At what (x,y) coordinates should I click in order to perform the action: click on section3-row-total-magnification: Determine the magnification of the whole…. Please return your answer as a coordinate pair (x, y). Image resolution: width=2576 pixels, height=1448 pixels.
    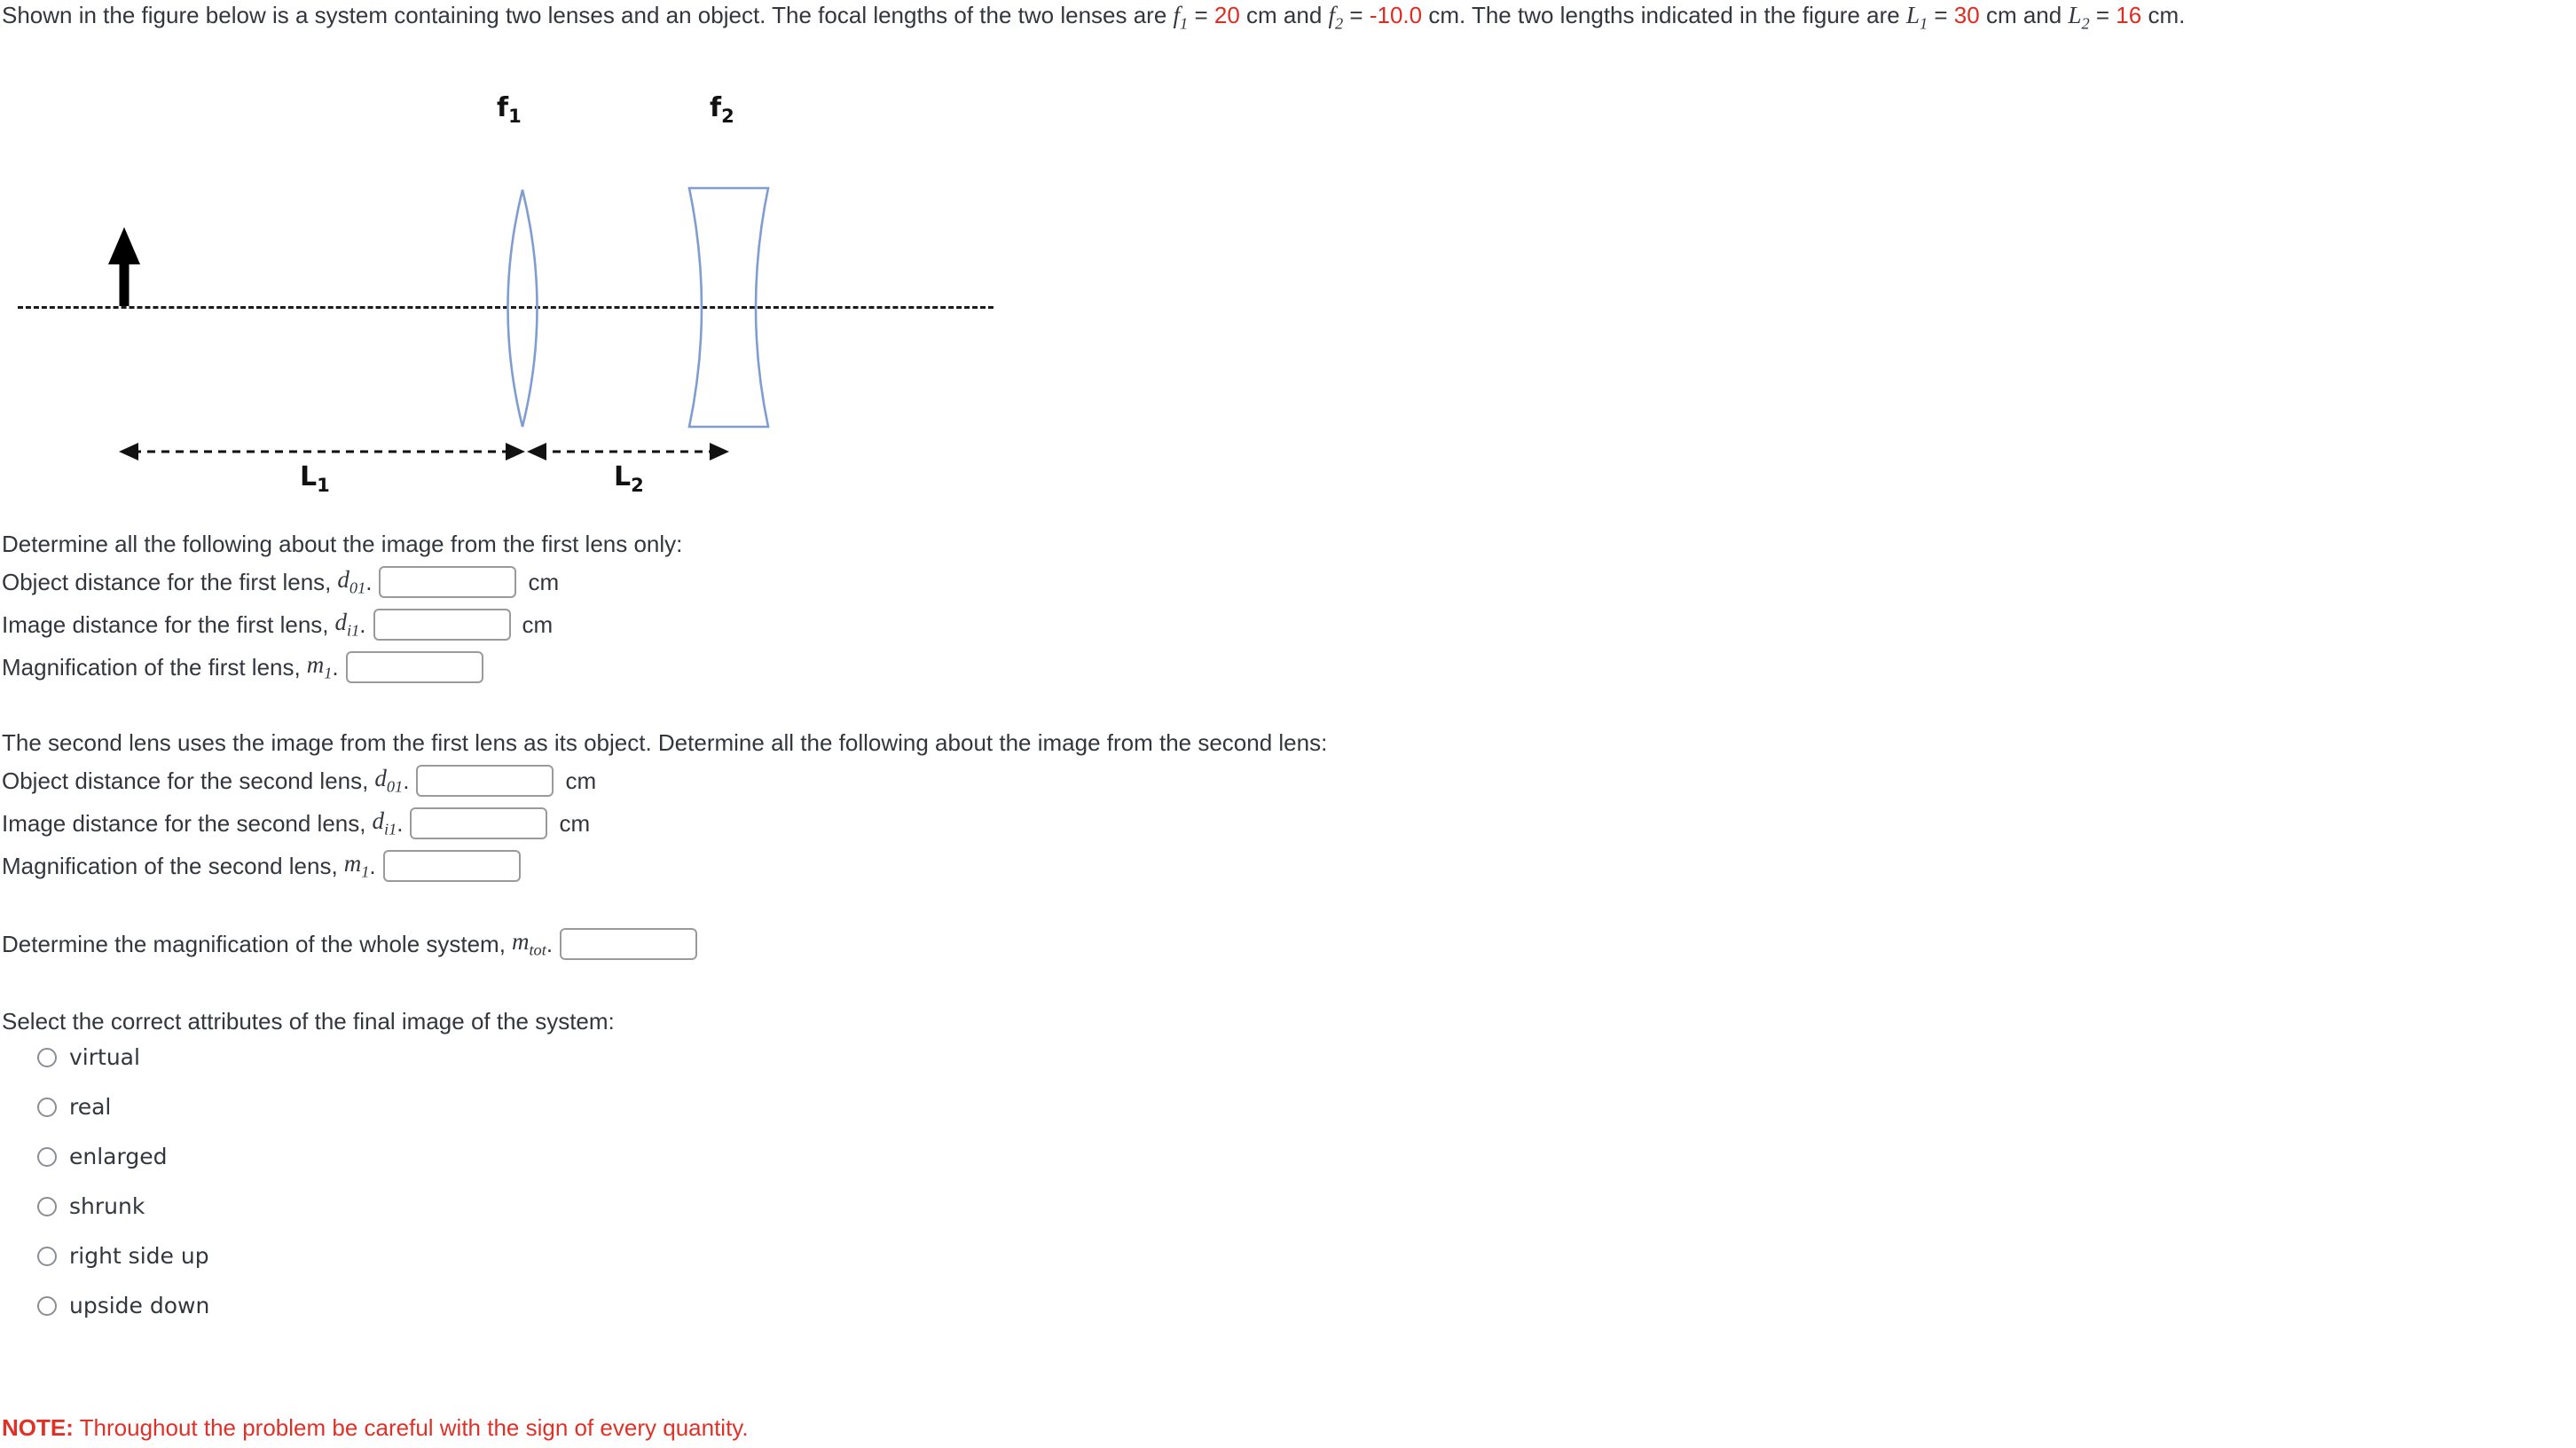
    Looking at the image, I should click on (350, 944).